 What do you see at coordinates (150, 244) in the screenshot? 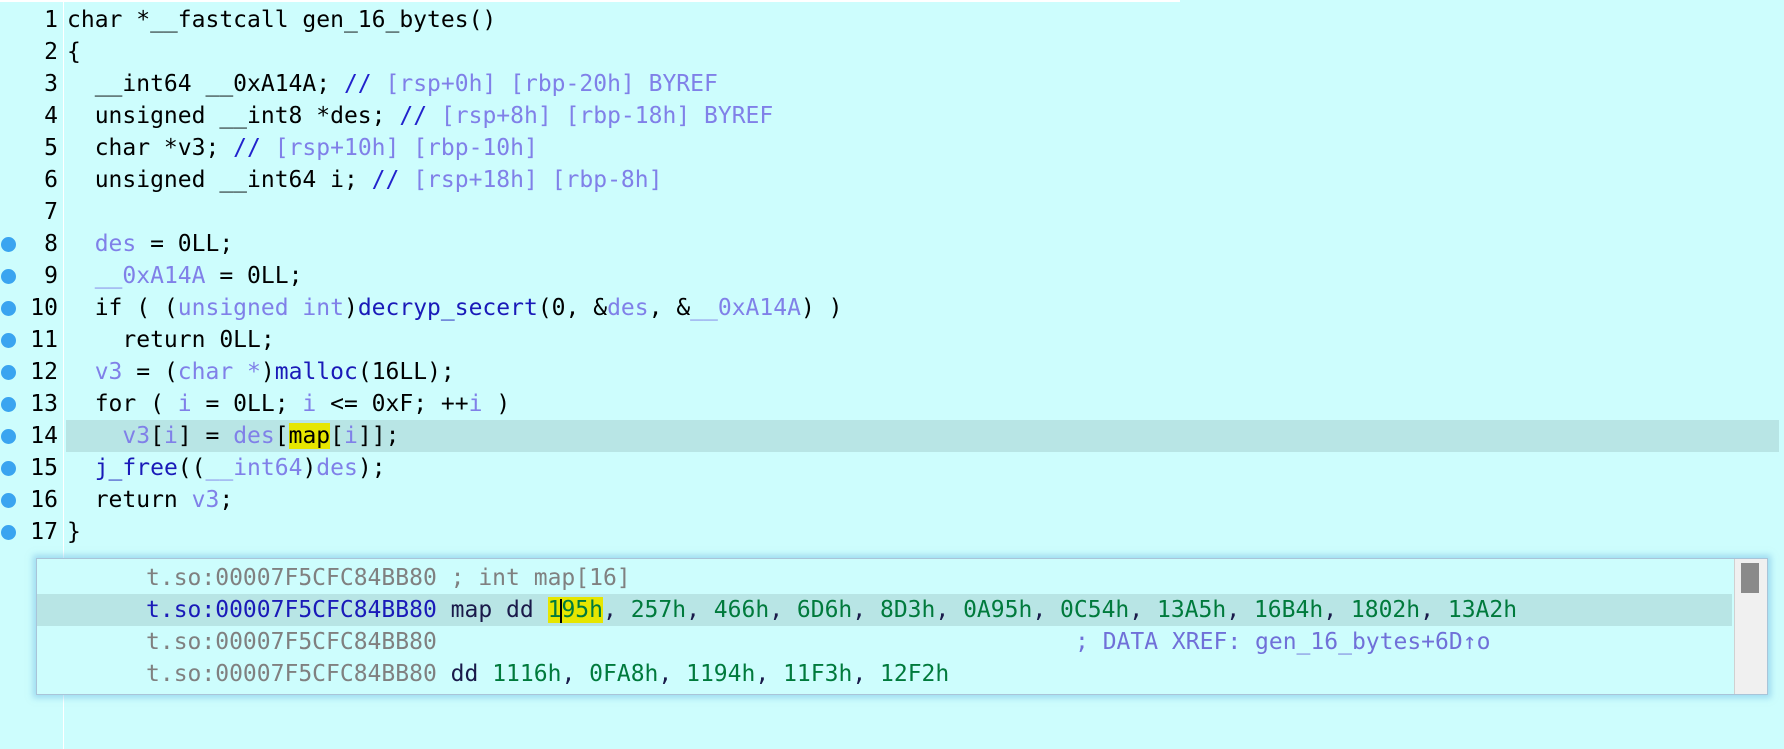
I see `code-text: des = 0LL;` at bounding box center [150, 244].